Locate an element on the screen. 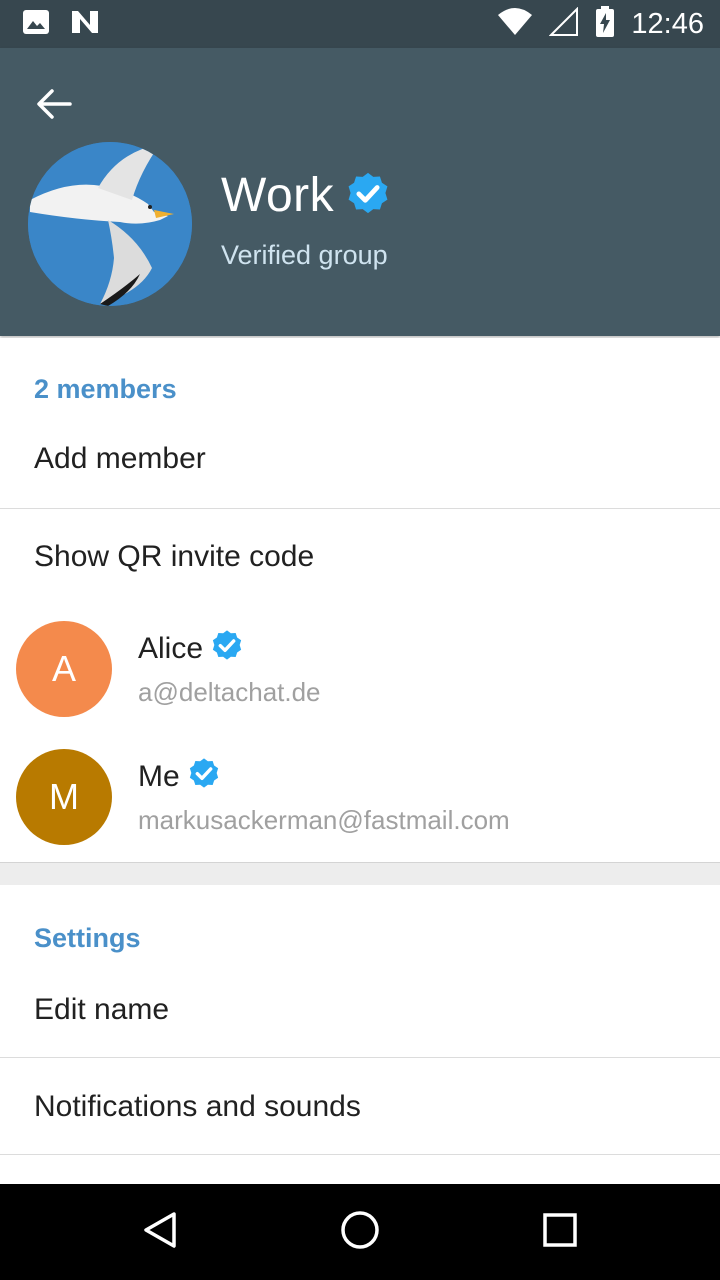  back-triangle-icon is located at coordinates (160, 1232).